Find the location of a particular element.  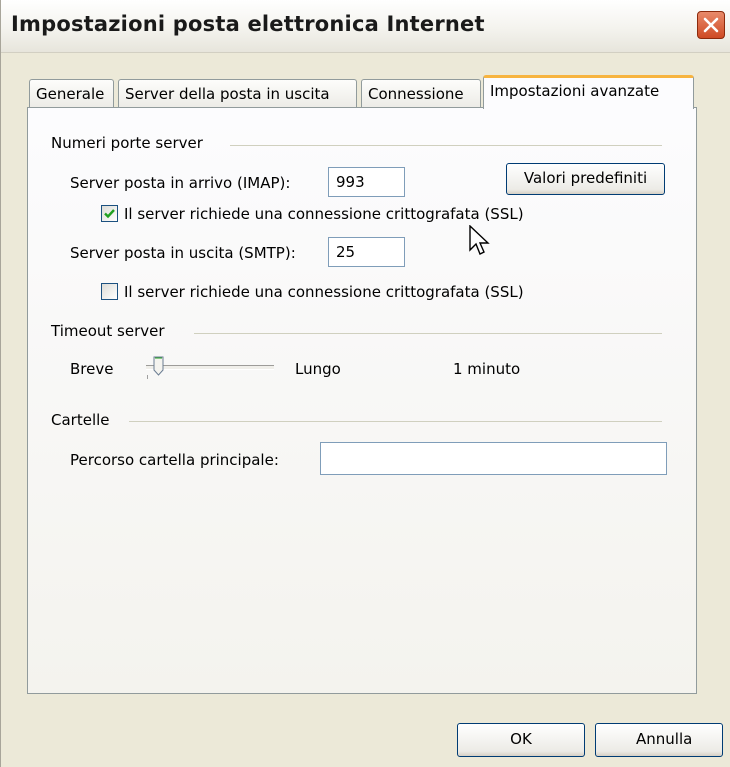

tab-impostazioni-avanzate: Impostazioni avanzate is located at coordinates (588, 92).